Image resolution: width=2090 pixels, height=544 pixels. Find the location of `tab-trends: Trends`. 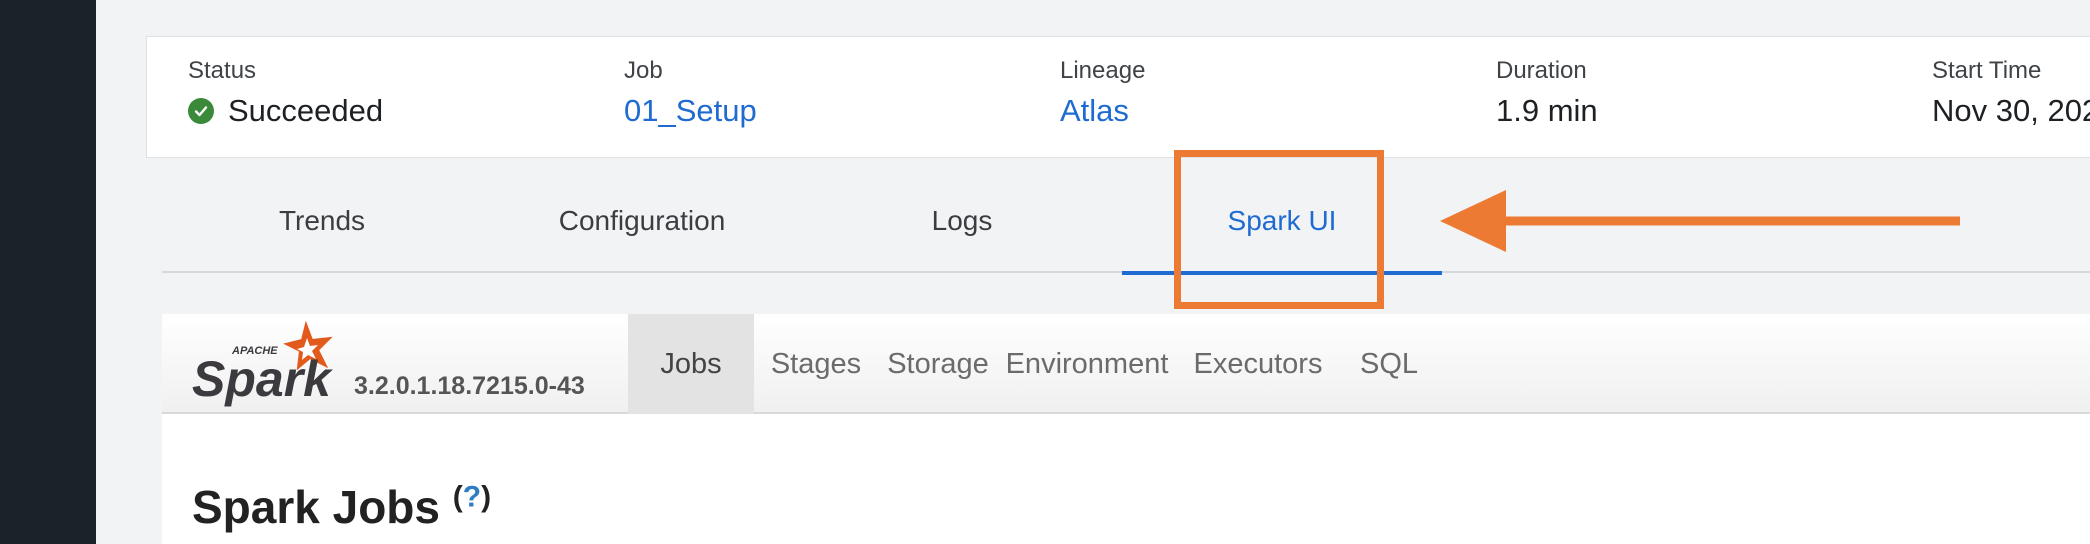

tab-trends: Trends is located at coordinates (322, 220).